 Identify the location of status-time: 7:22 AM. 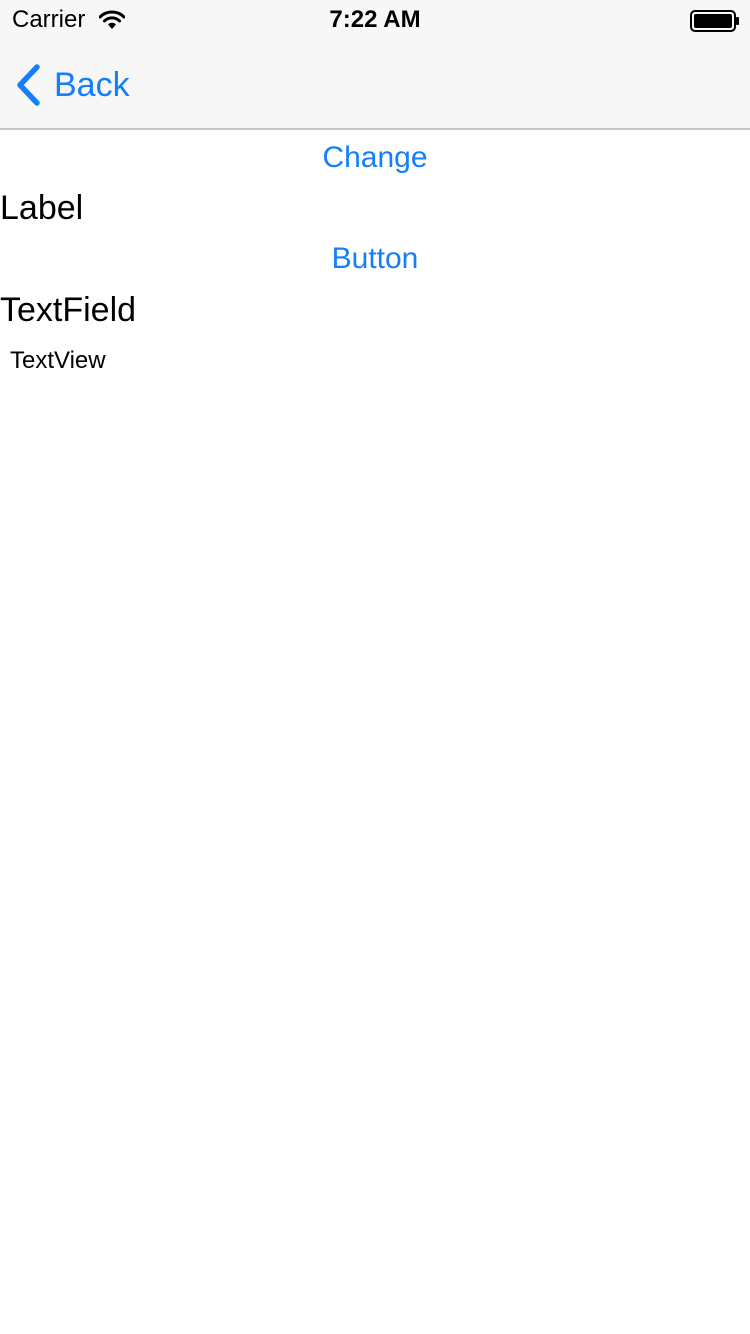
(375, 19).